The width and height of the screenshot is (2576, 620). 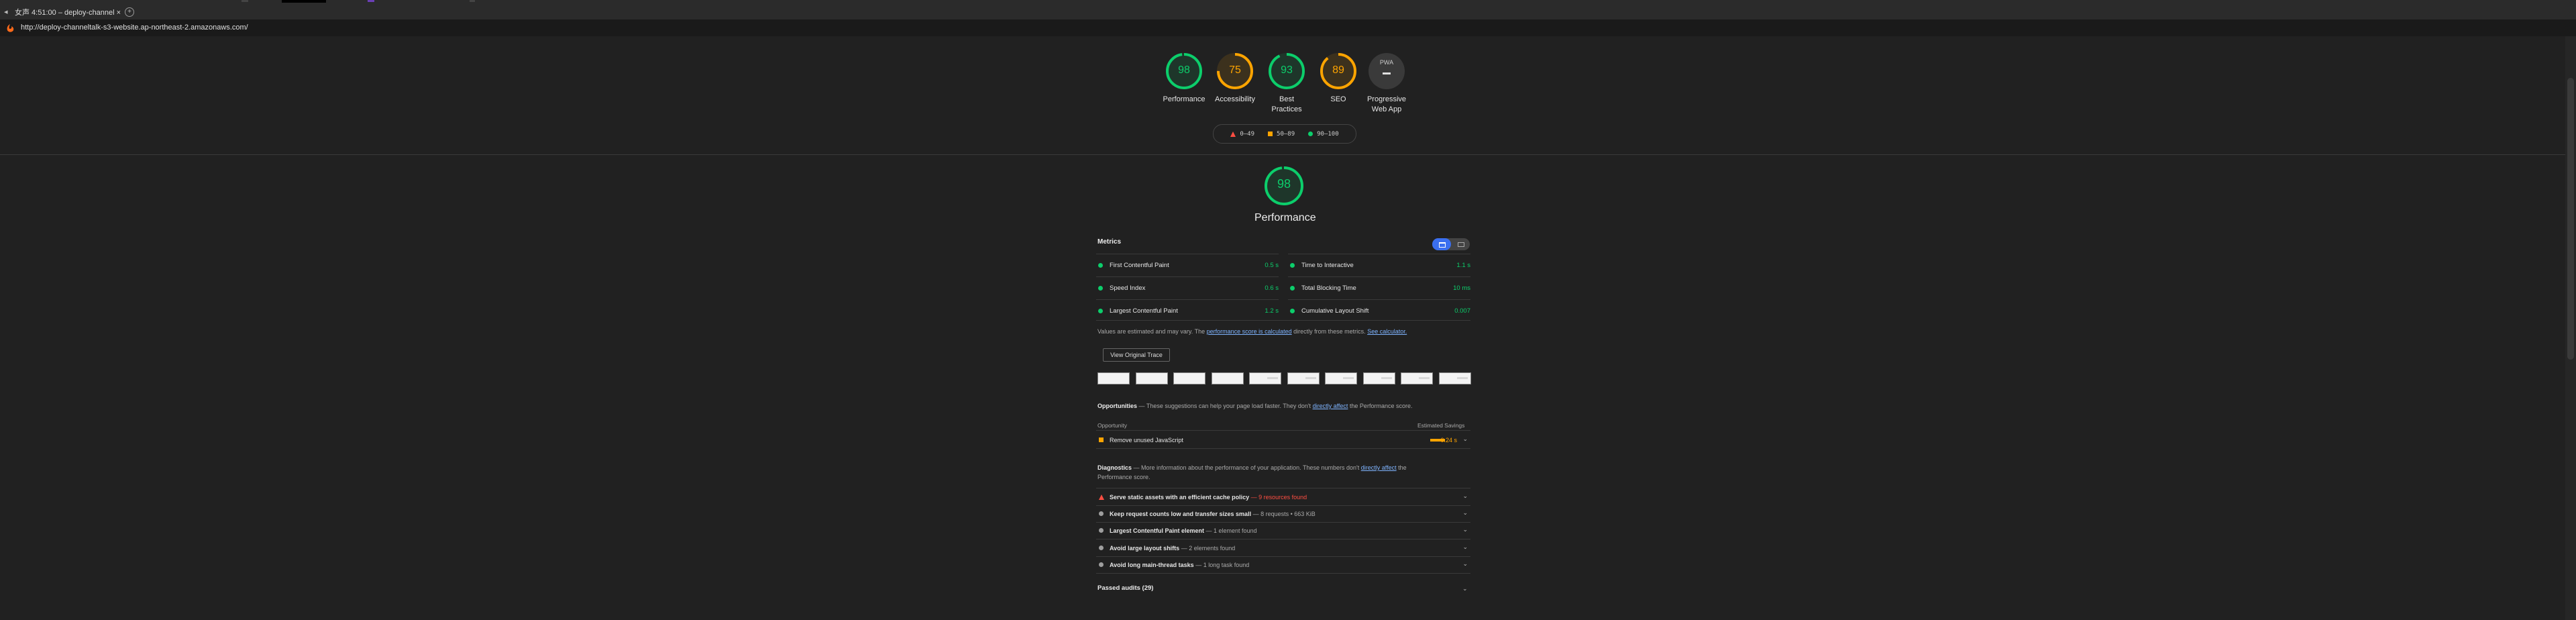 I want to click on gauge-score: 93, so click(x=1287, y=70).